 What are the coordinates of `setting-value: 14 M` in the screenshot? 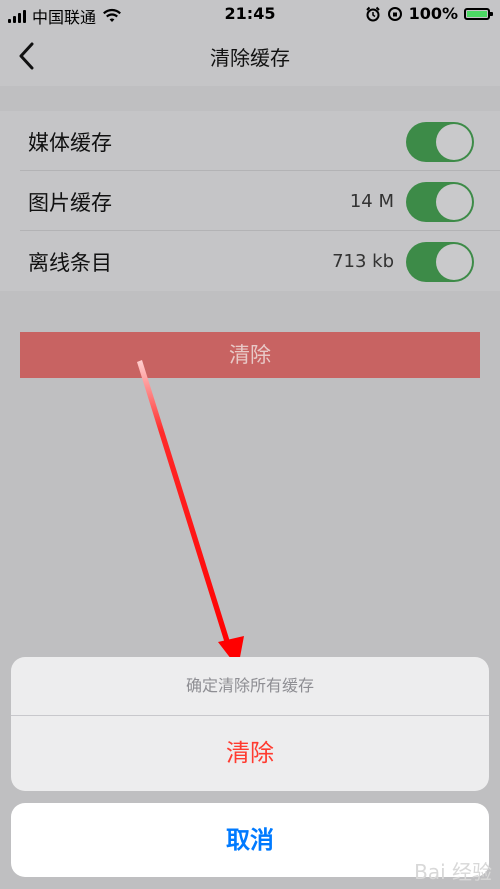 It's located at (371, 201).